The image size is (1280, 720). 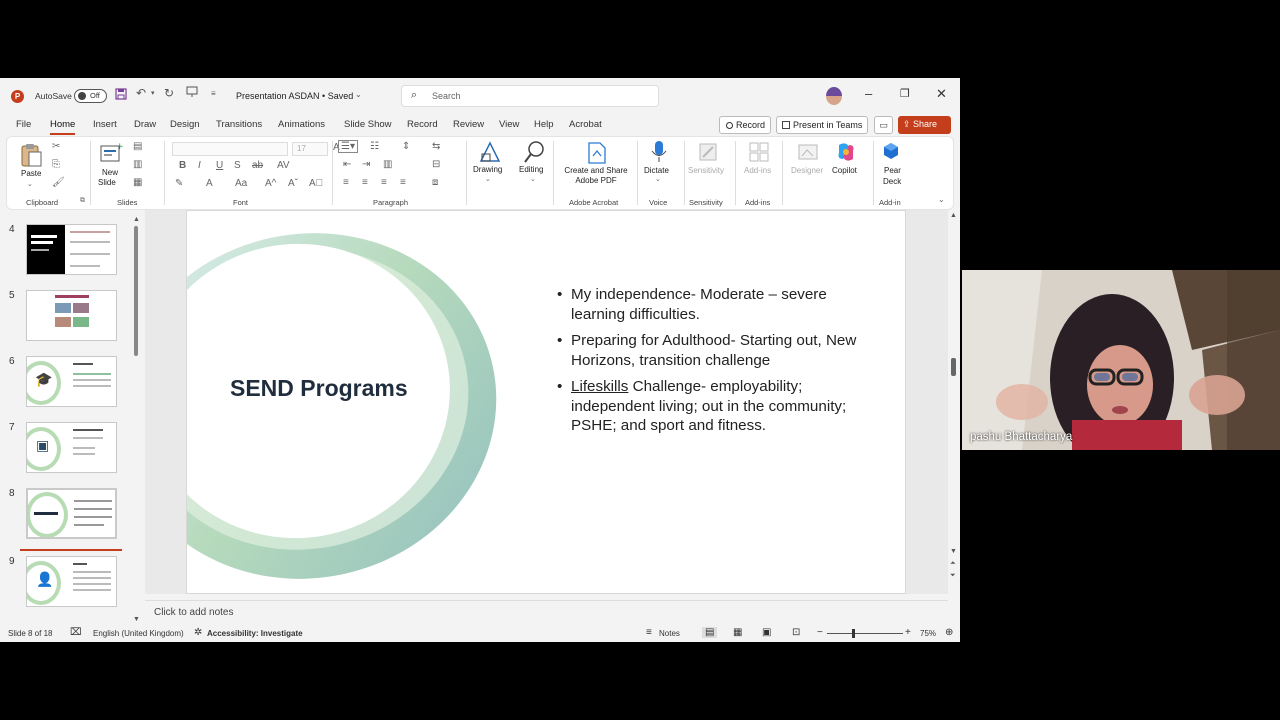 I want to click on reset-icon: ▥, so click(x=137, y=164).